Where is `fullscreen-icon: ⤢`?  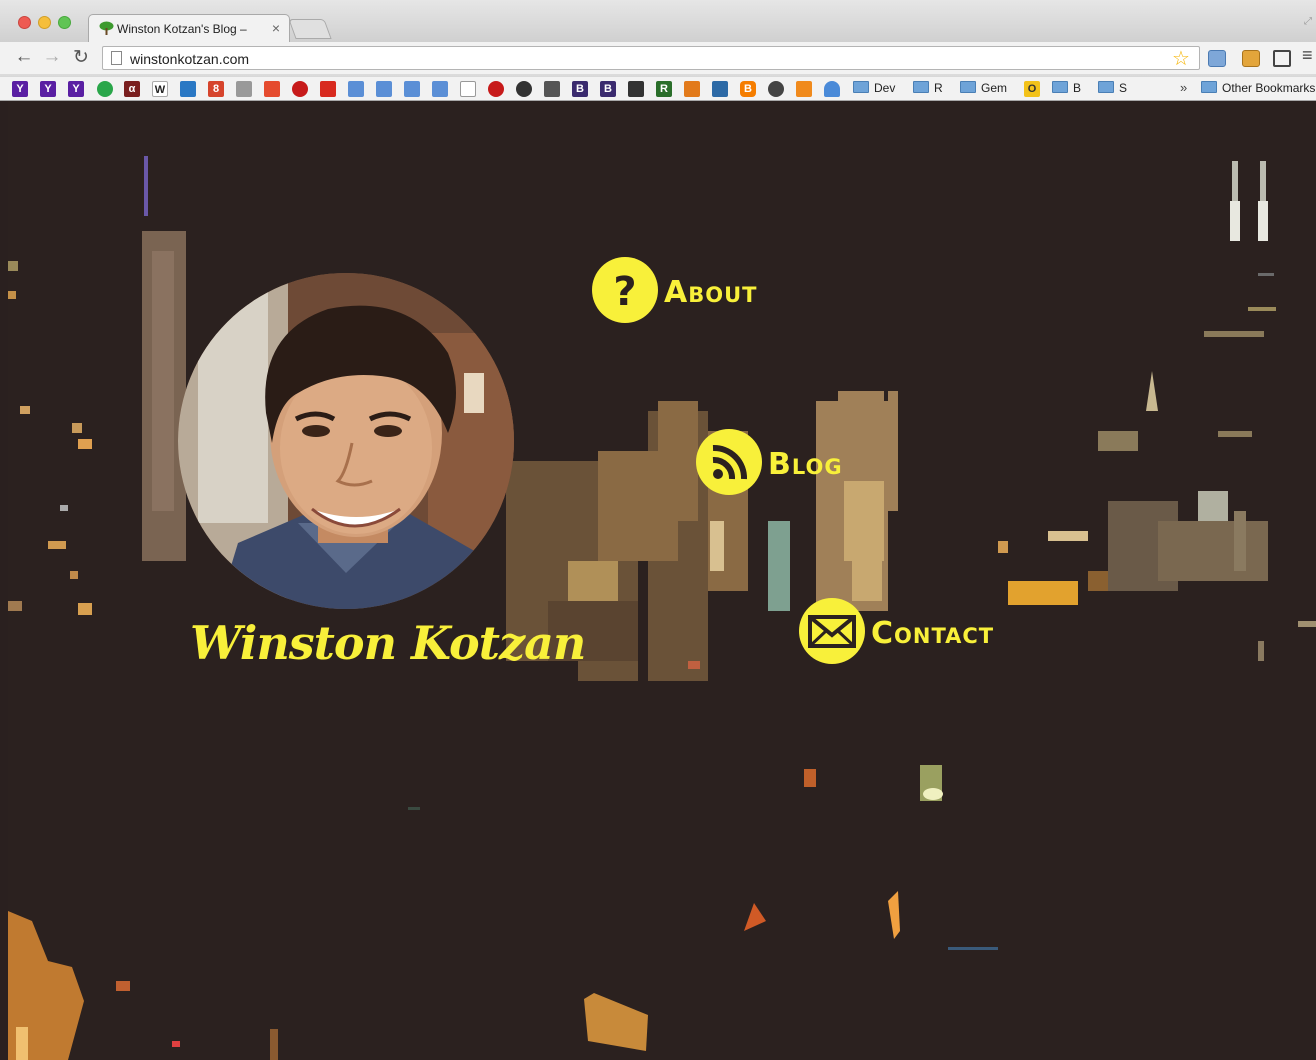
fullscreen-icon: ⤢ is located at coordinates (1308, 21).